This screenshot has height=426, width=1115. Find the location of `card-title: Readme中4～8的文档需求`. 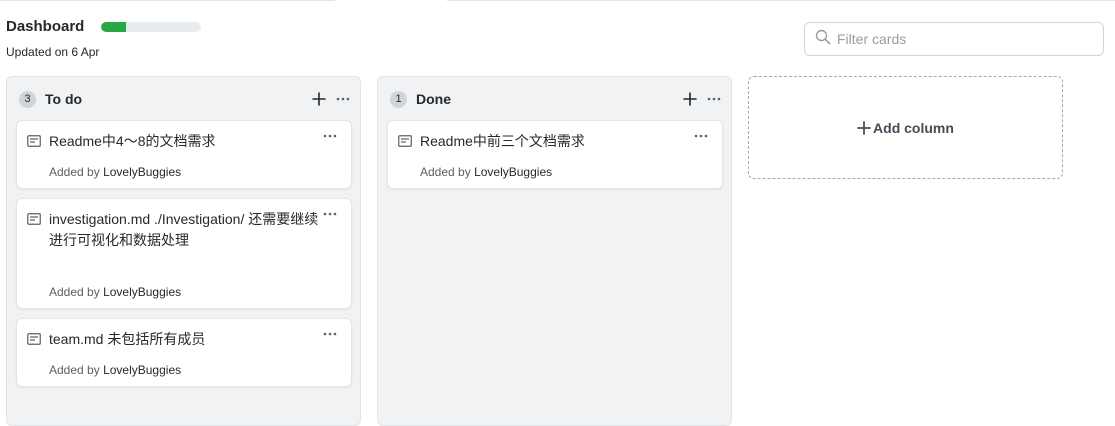

card-title: Readme中4～8的文档需求 is located at coordinates (132, 141).